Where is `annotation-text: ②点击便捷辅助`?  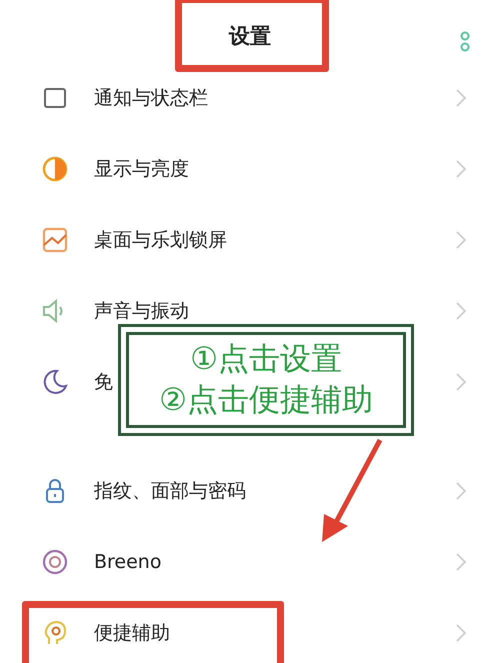
annotation-text: ②点击便捷辅助 is located at coordinates (266, 401).